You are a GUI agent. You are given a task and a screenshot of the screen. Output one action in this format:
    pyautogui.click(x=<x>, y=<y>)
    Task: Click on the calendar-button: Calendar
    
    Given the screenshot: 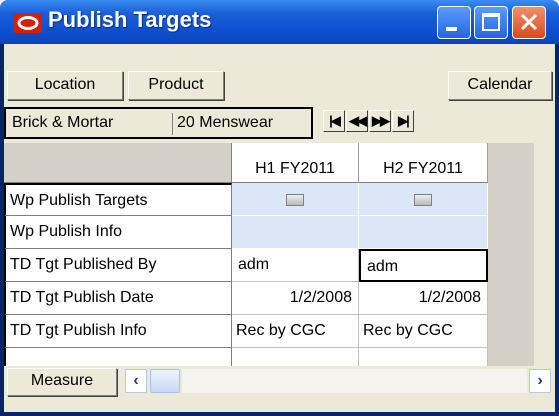 What is the action you would take?
    pyautogui.click(x=500, y=85)
    